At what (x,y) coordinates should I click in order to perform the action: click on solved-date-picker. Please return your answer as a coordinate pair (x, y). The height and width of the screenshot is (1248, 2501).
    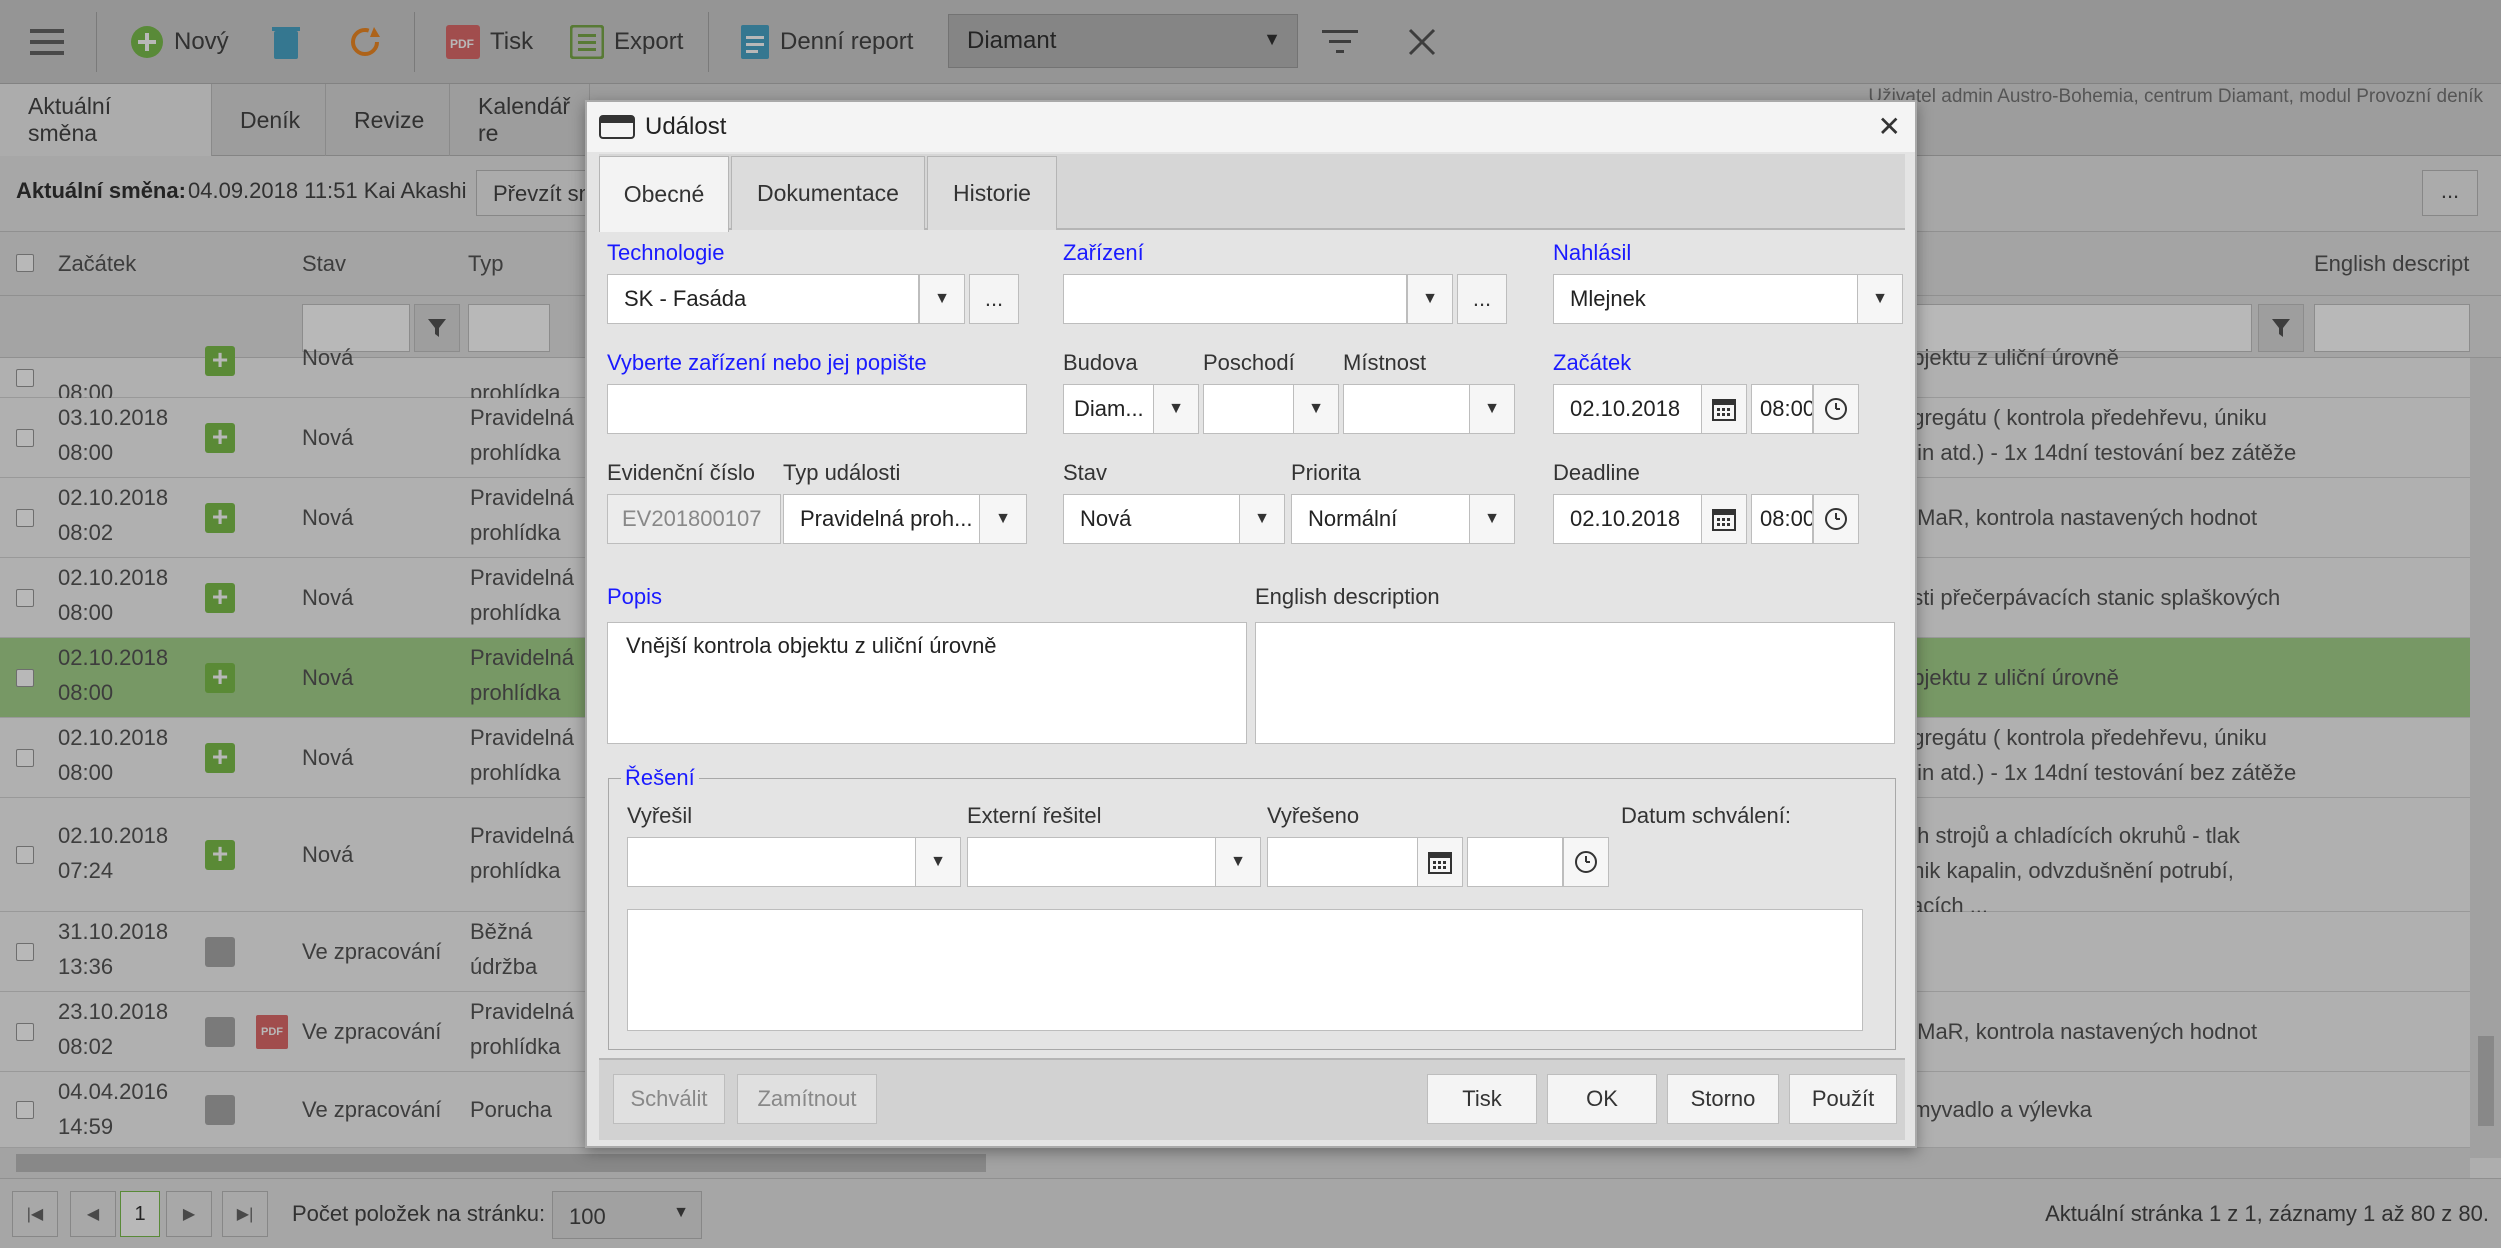
    Looking at the image, I should click on (1440, 862).